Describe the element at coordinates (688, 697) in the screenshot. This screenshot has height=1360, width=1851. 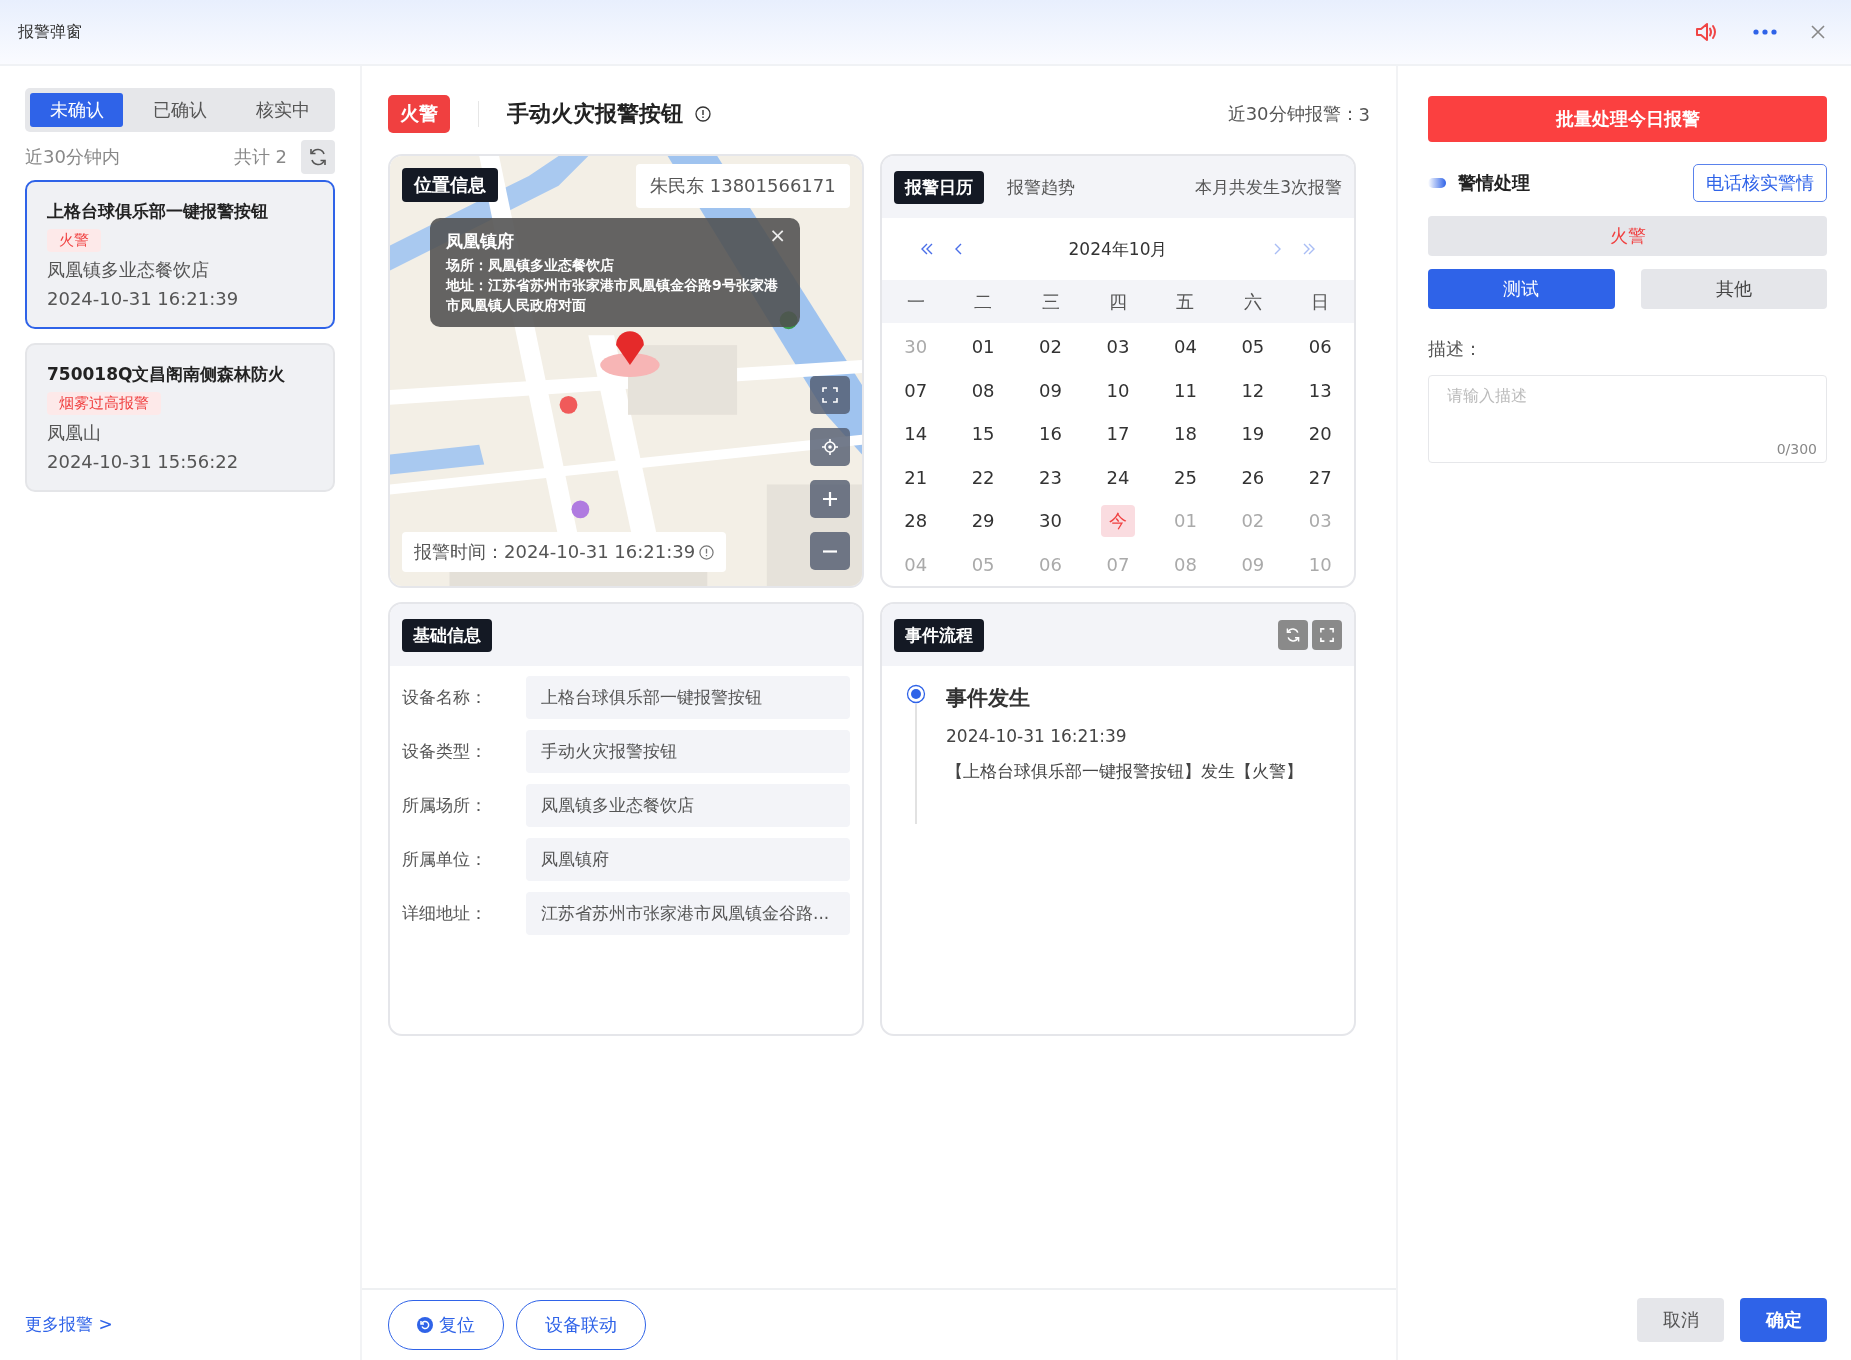
I see `field-value: 上格台球俱乐部一键报警按钮` at that location.